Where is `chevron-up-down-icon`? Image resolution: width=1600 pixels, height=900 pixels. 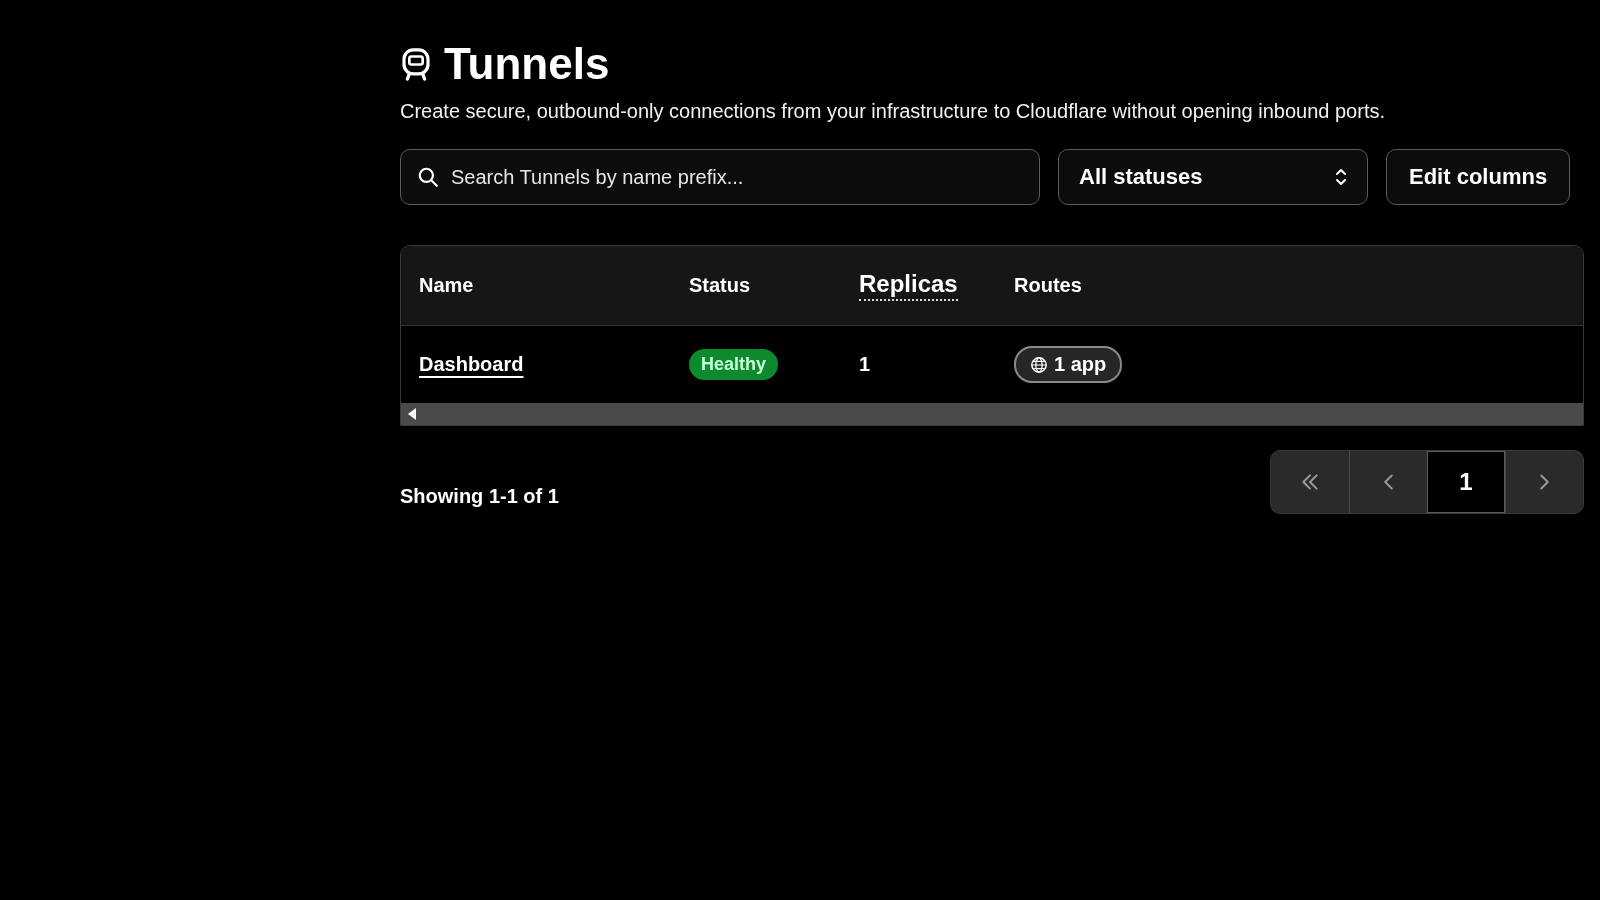 chevron-up-down-icon is located at coordinates (1341, 177).